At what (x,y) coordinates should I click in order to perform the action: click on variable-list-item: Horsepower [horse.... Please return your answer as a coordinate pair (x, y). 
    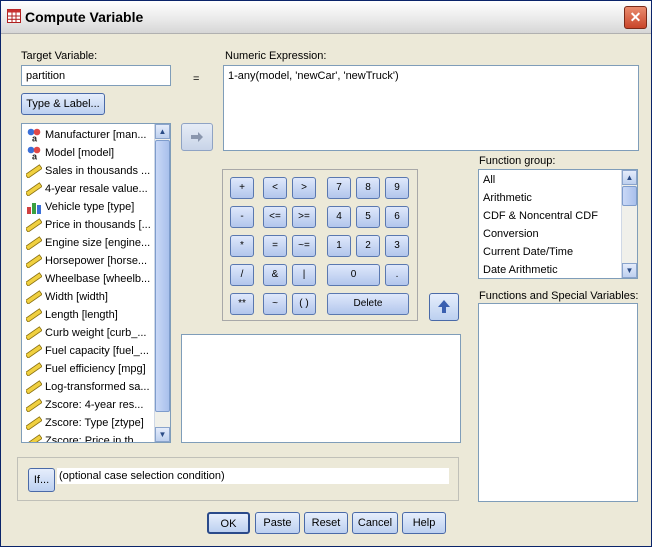
    Looking at the image, I should click on (90, 261).